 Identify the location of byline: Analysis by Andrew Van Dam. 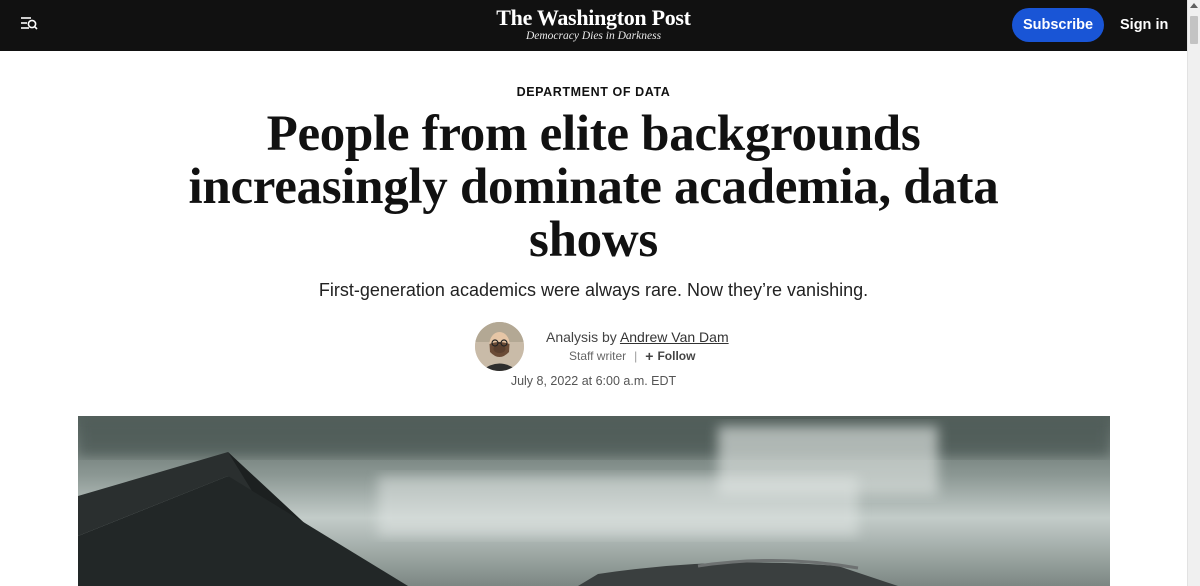
(637, 337).